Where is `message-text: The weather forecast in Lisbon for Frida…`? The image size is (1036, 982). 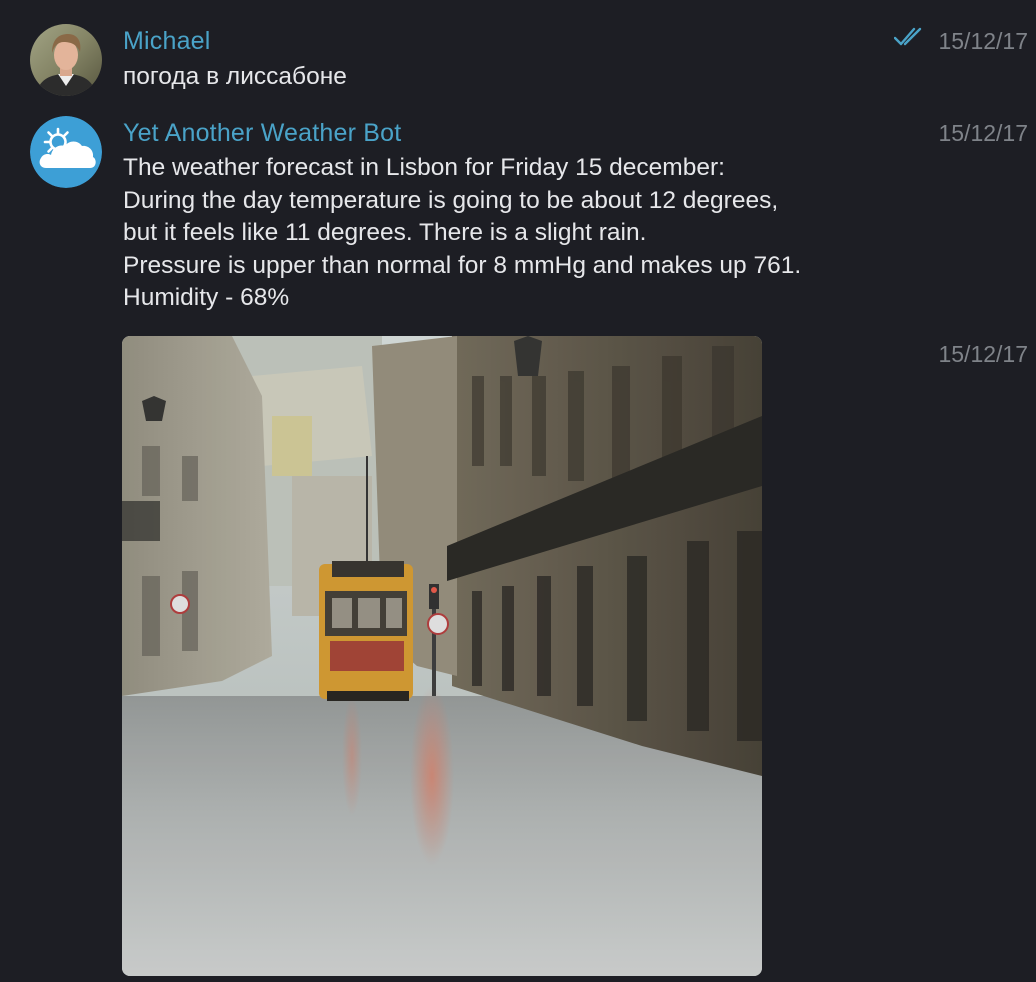
message-text: The weather forecast in Lisbon for Frida… is located at coordinates (462, 233).